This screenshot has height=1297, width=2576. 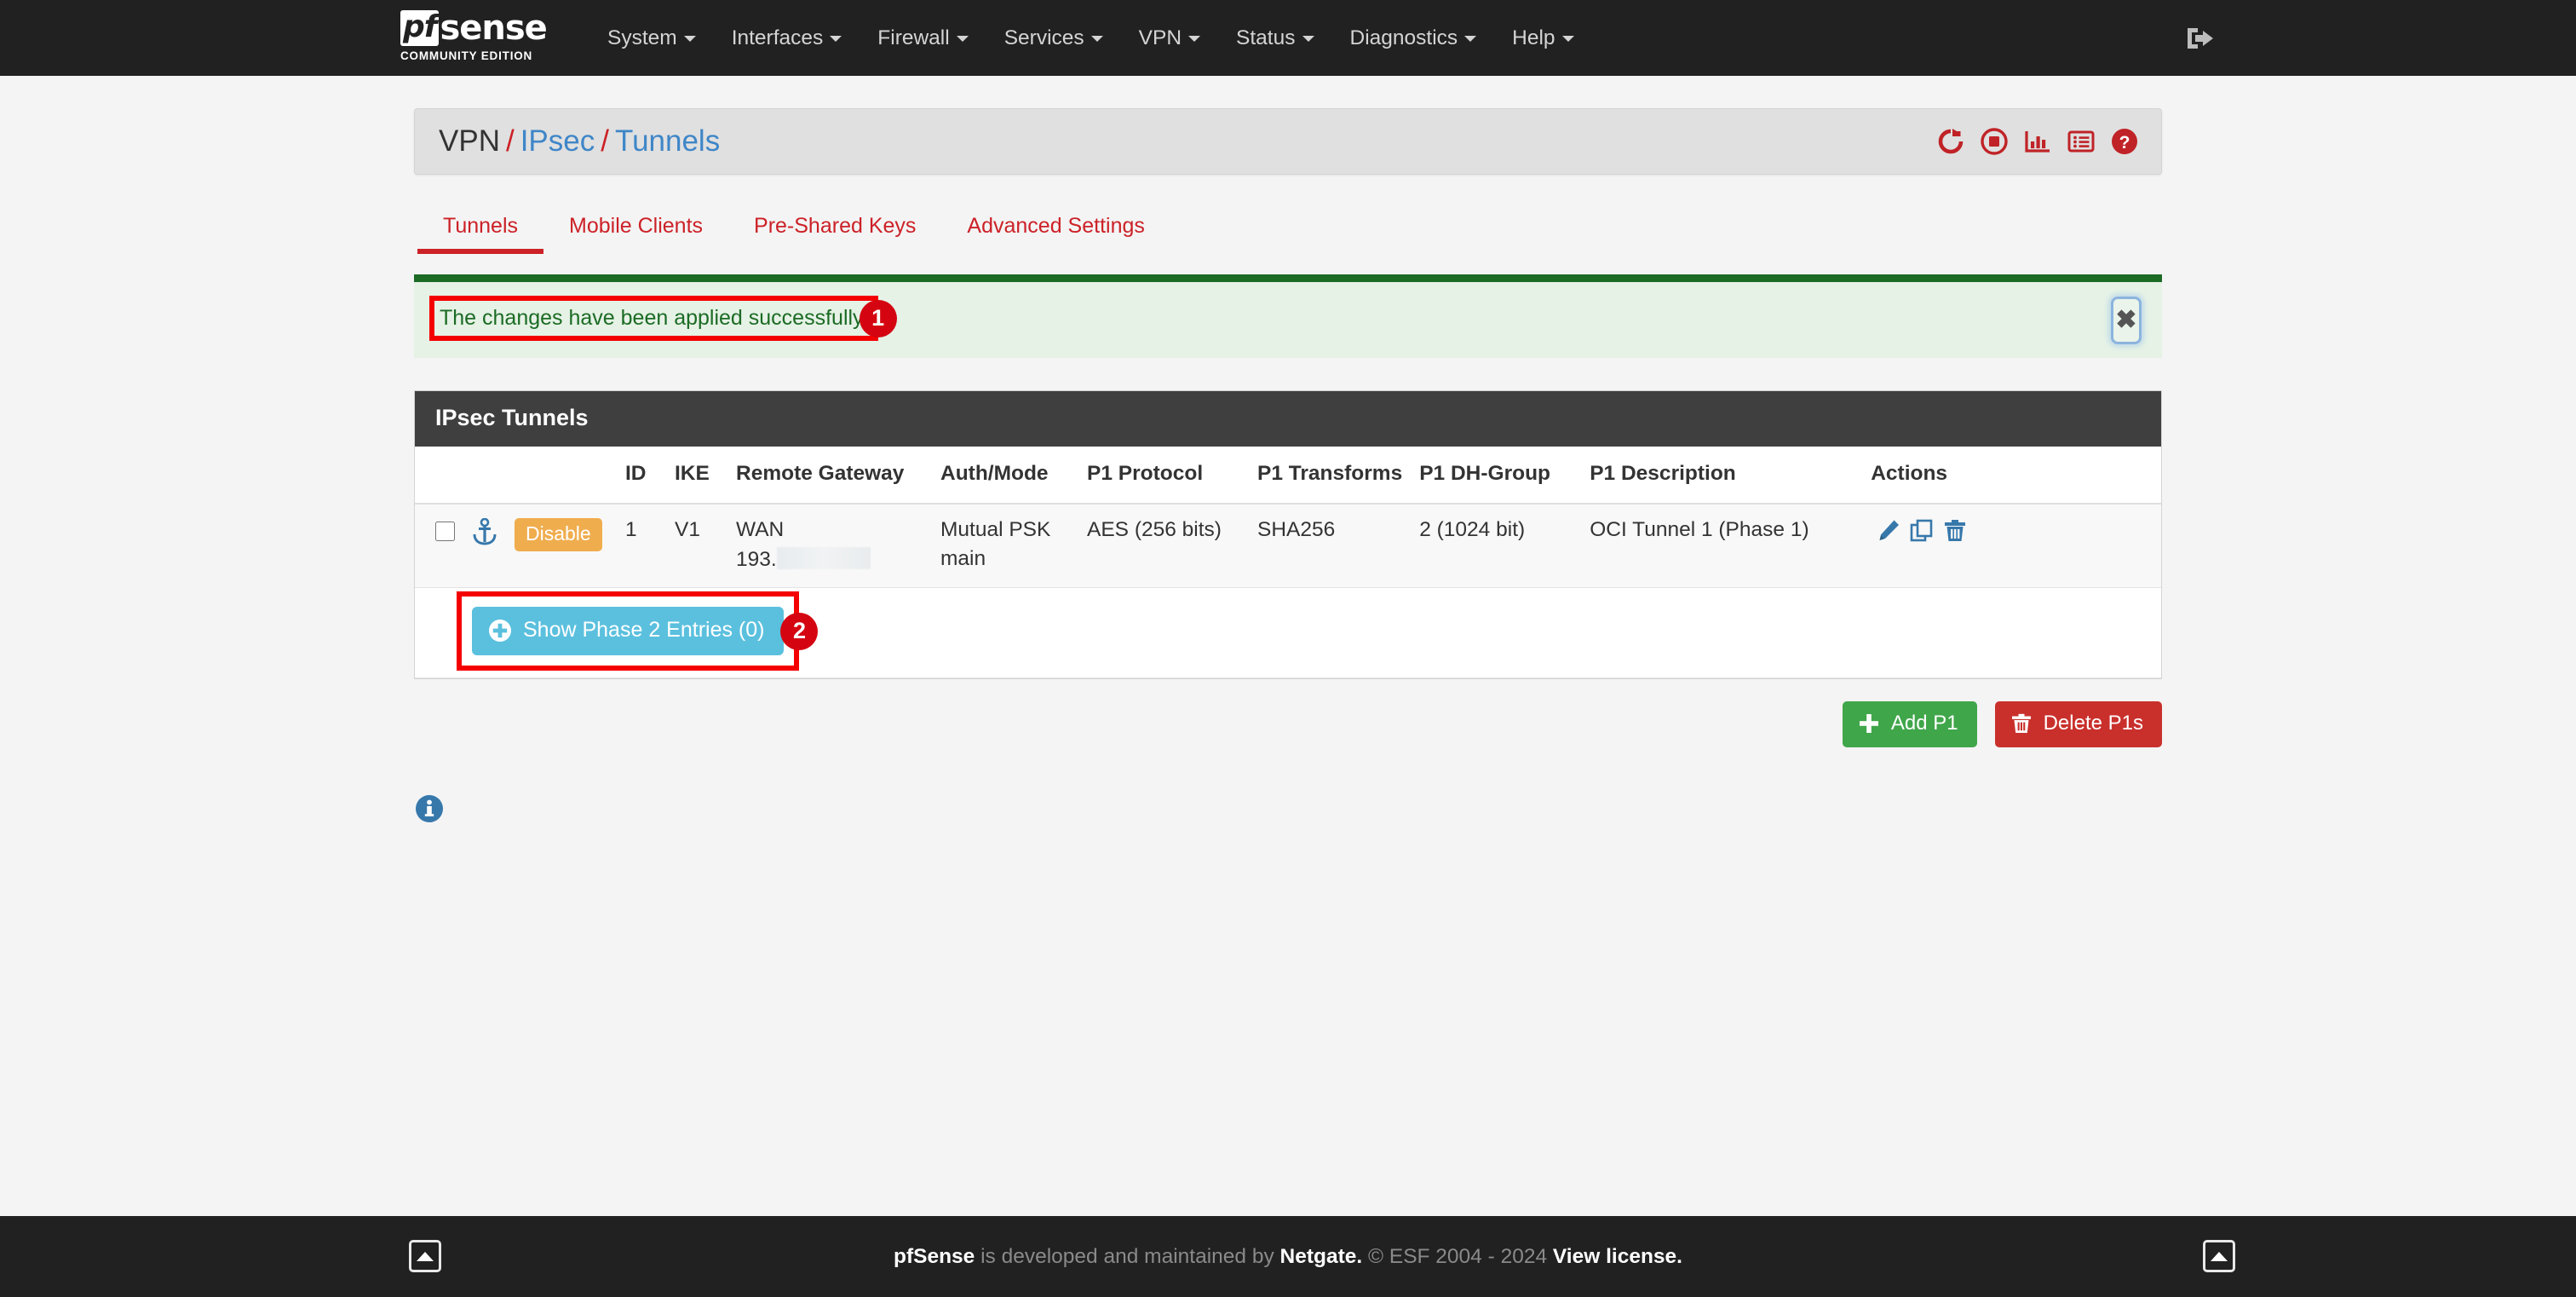 What do you see at coordinates (2201, 38) in the screenshot?
I see `sign-out-icon` at bounding box center [2201, 38].